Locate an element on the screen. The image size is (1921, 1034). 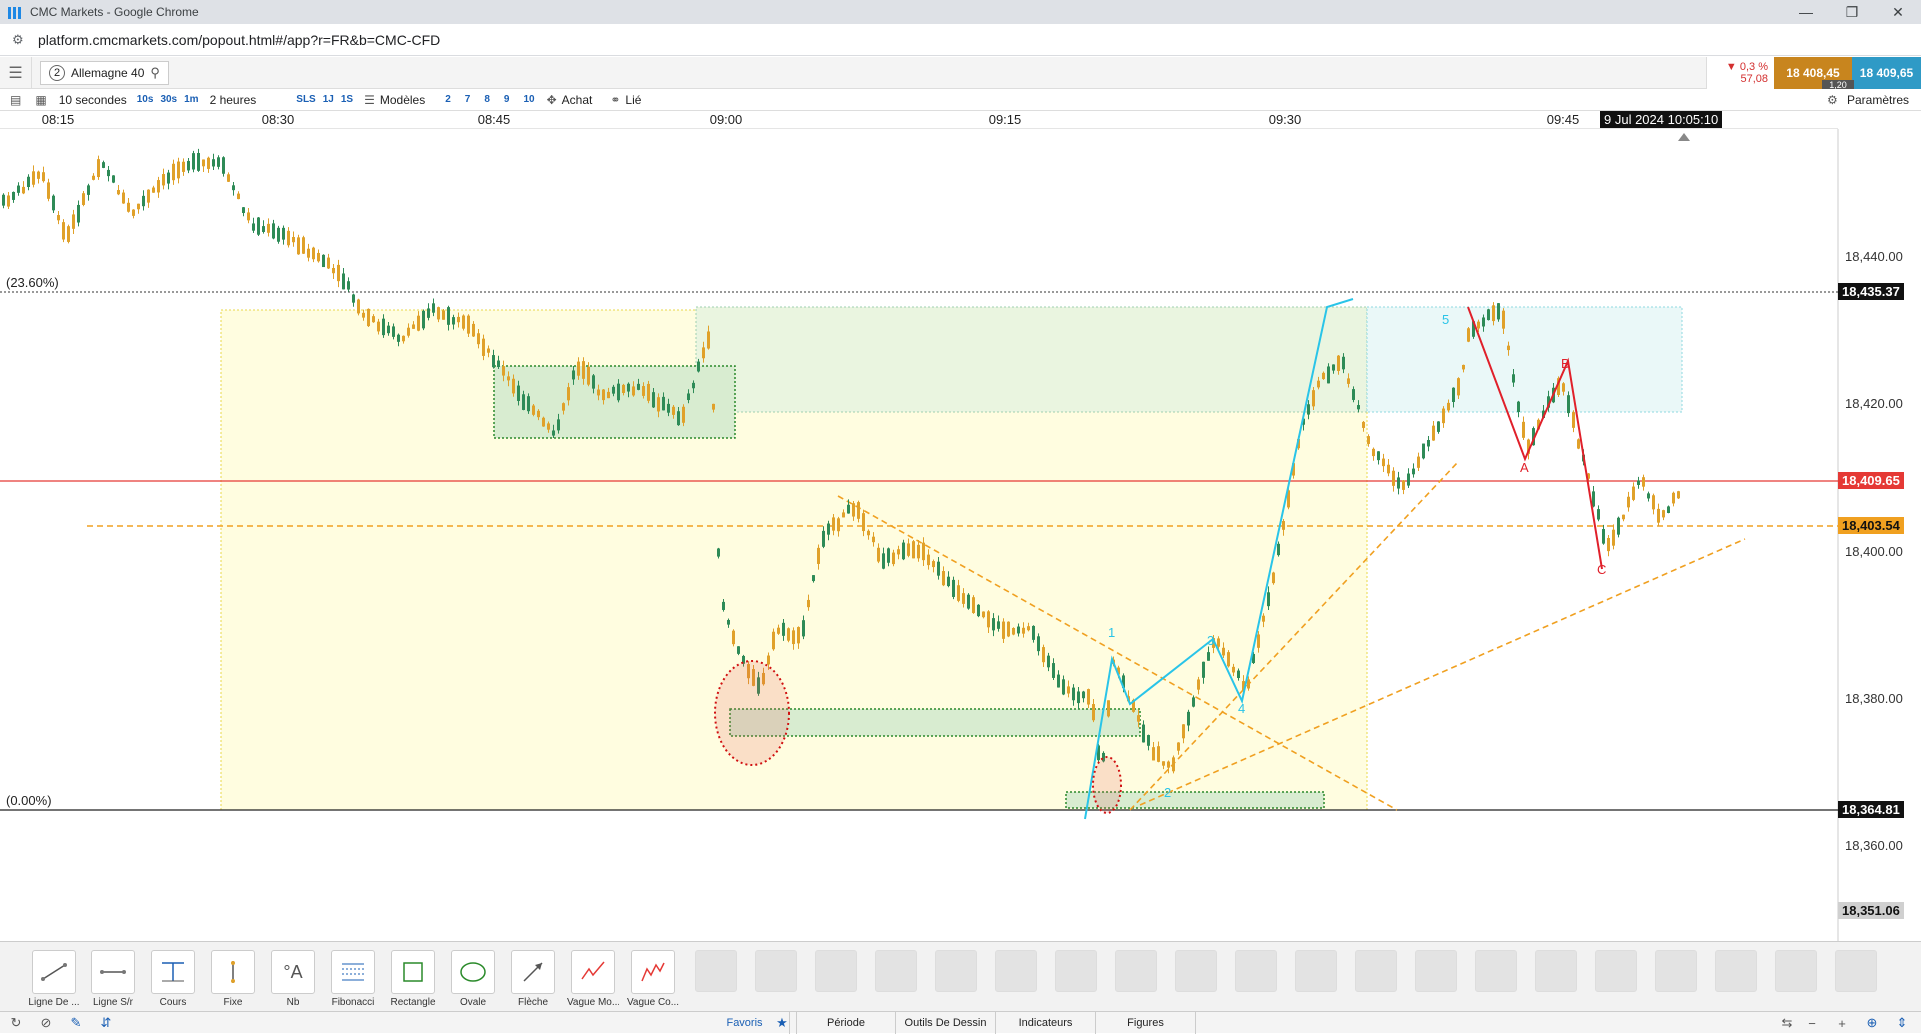
model-10: 10 is located at coordinates (528, 99).